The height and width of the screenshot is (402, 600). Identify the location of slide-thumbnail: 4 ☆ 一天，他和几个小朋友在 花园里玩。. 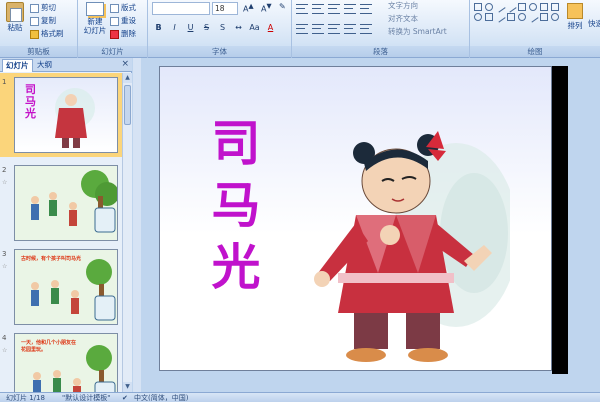
(61, 360).